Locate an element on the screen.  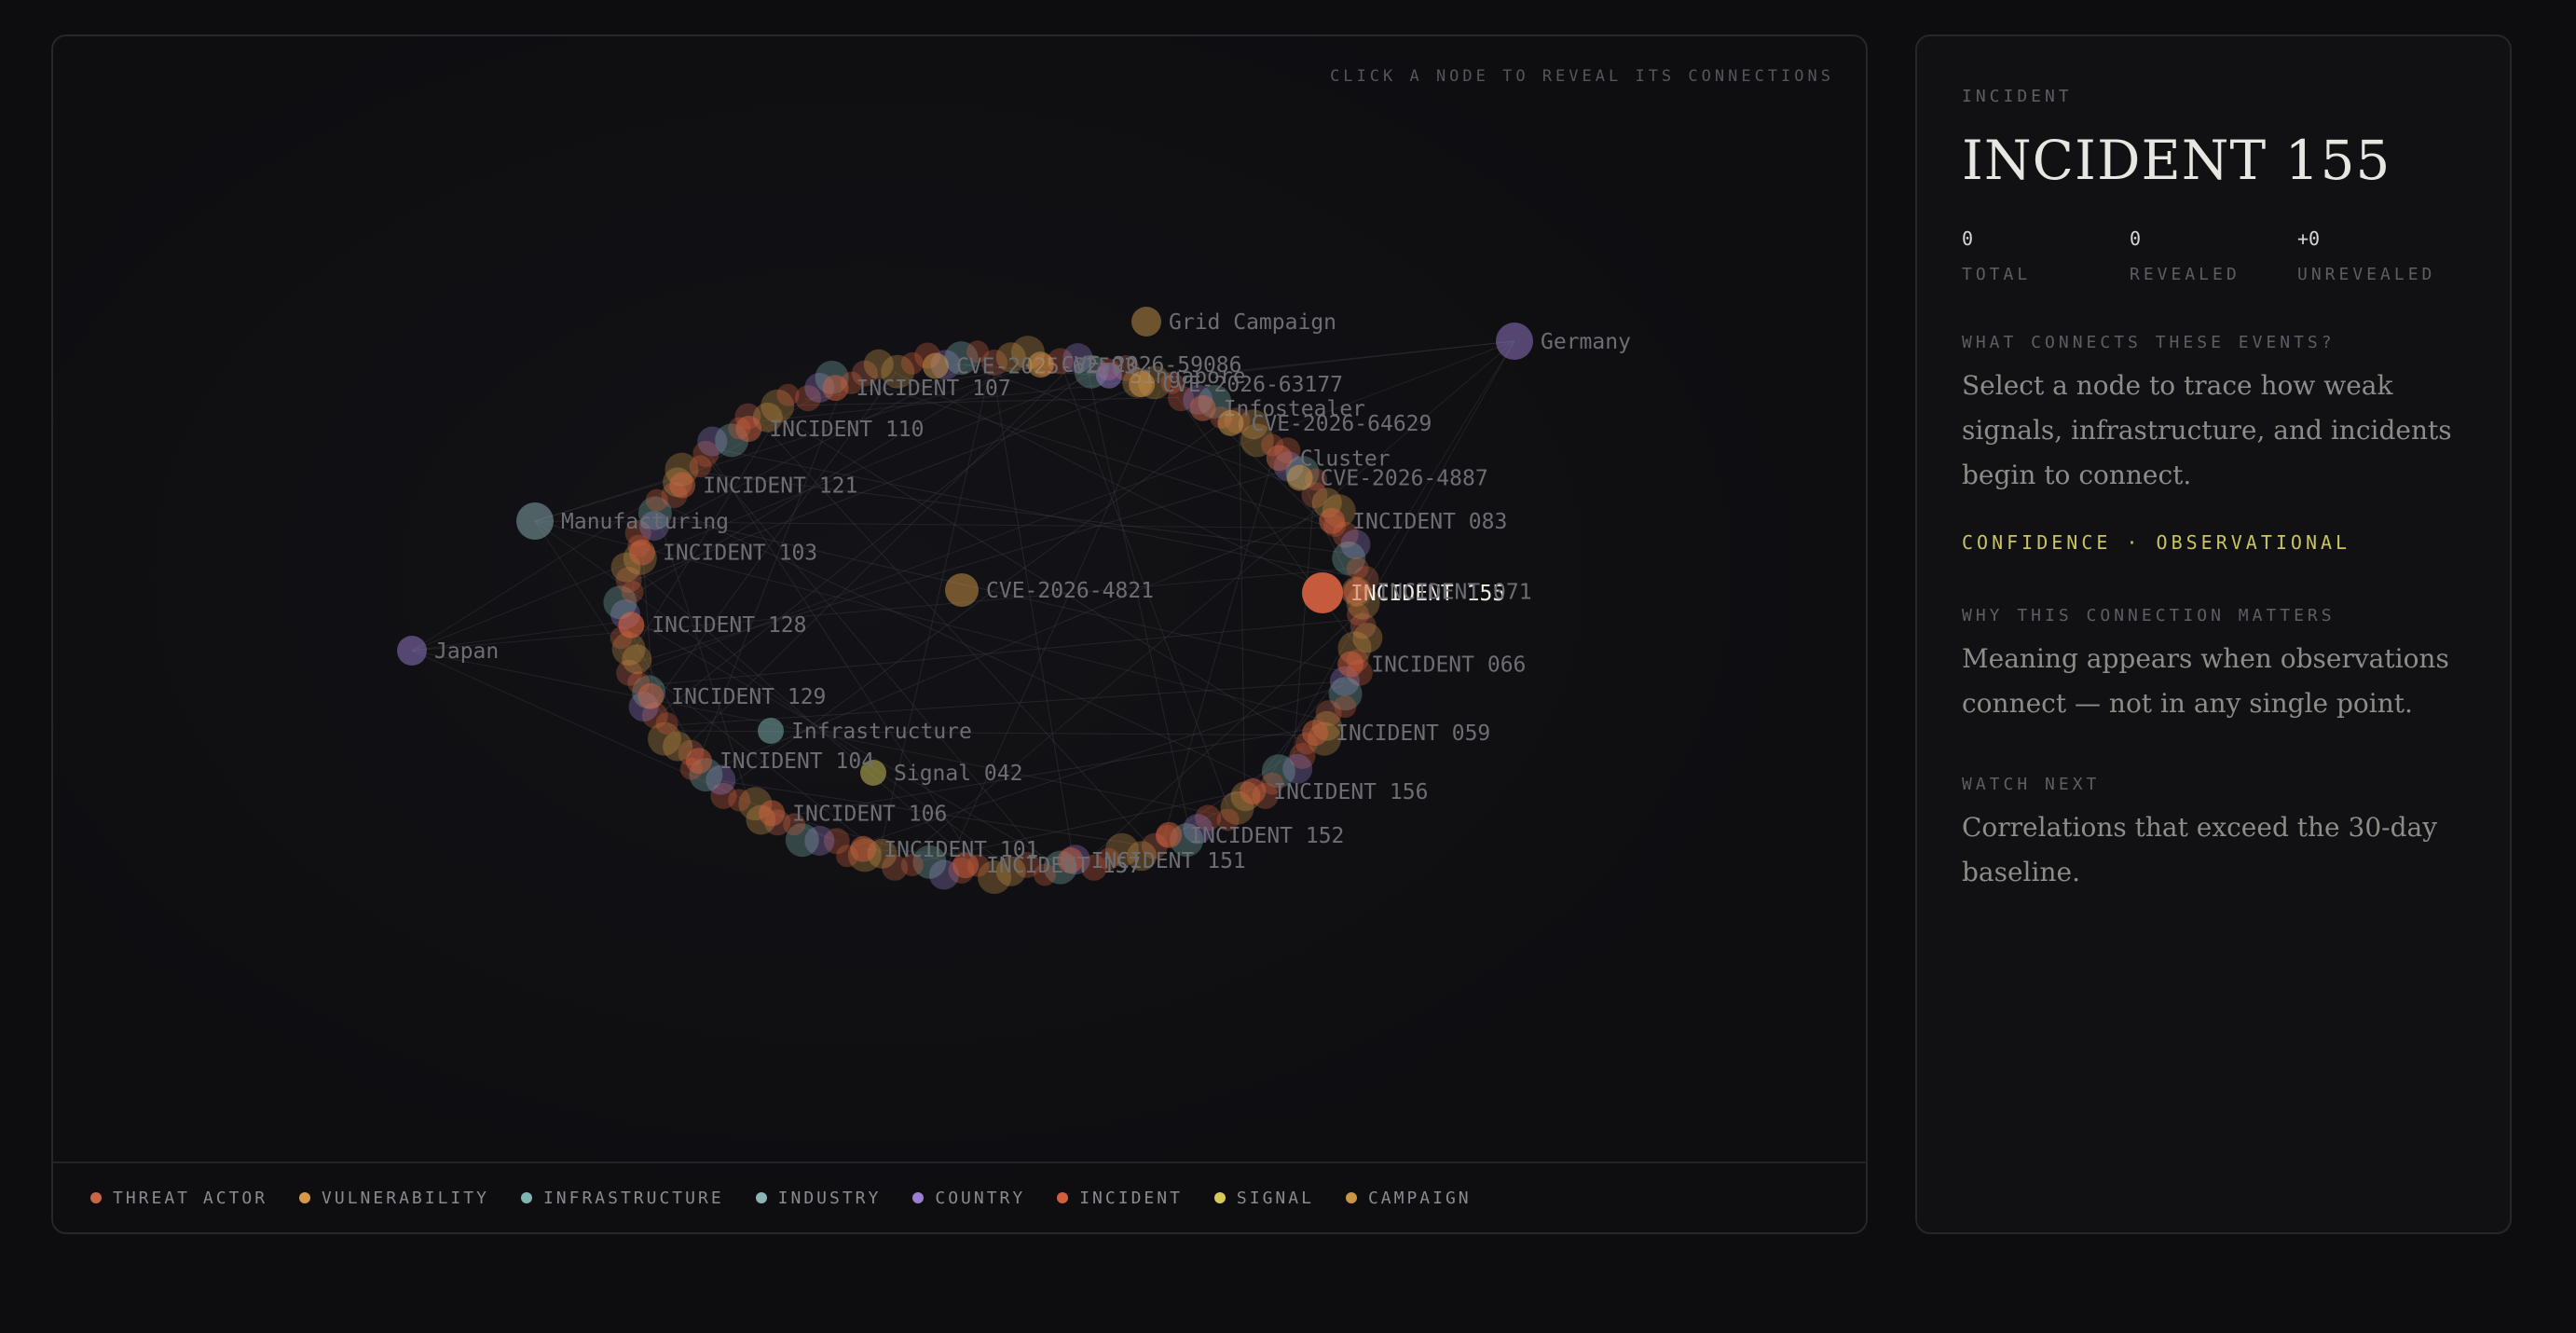
legend-item: INCIDENT is located at coordinates (1120, 1198).